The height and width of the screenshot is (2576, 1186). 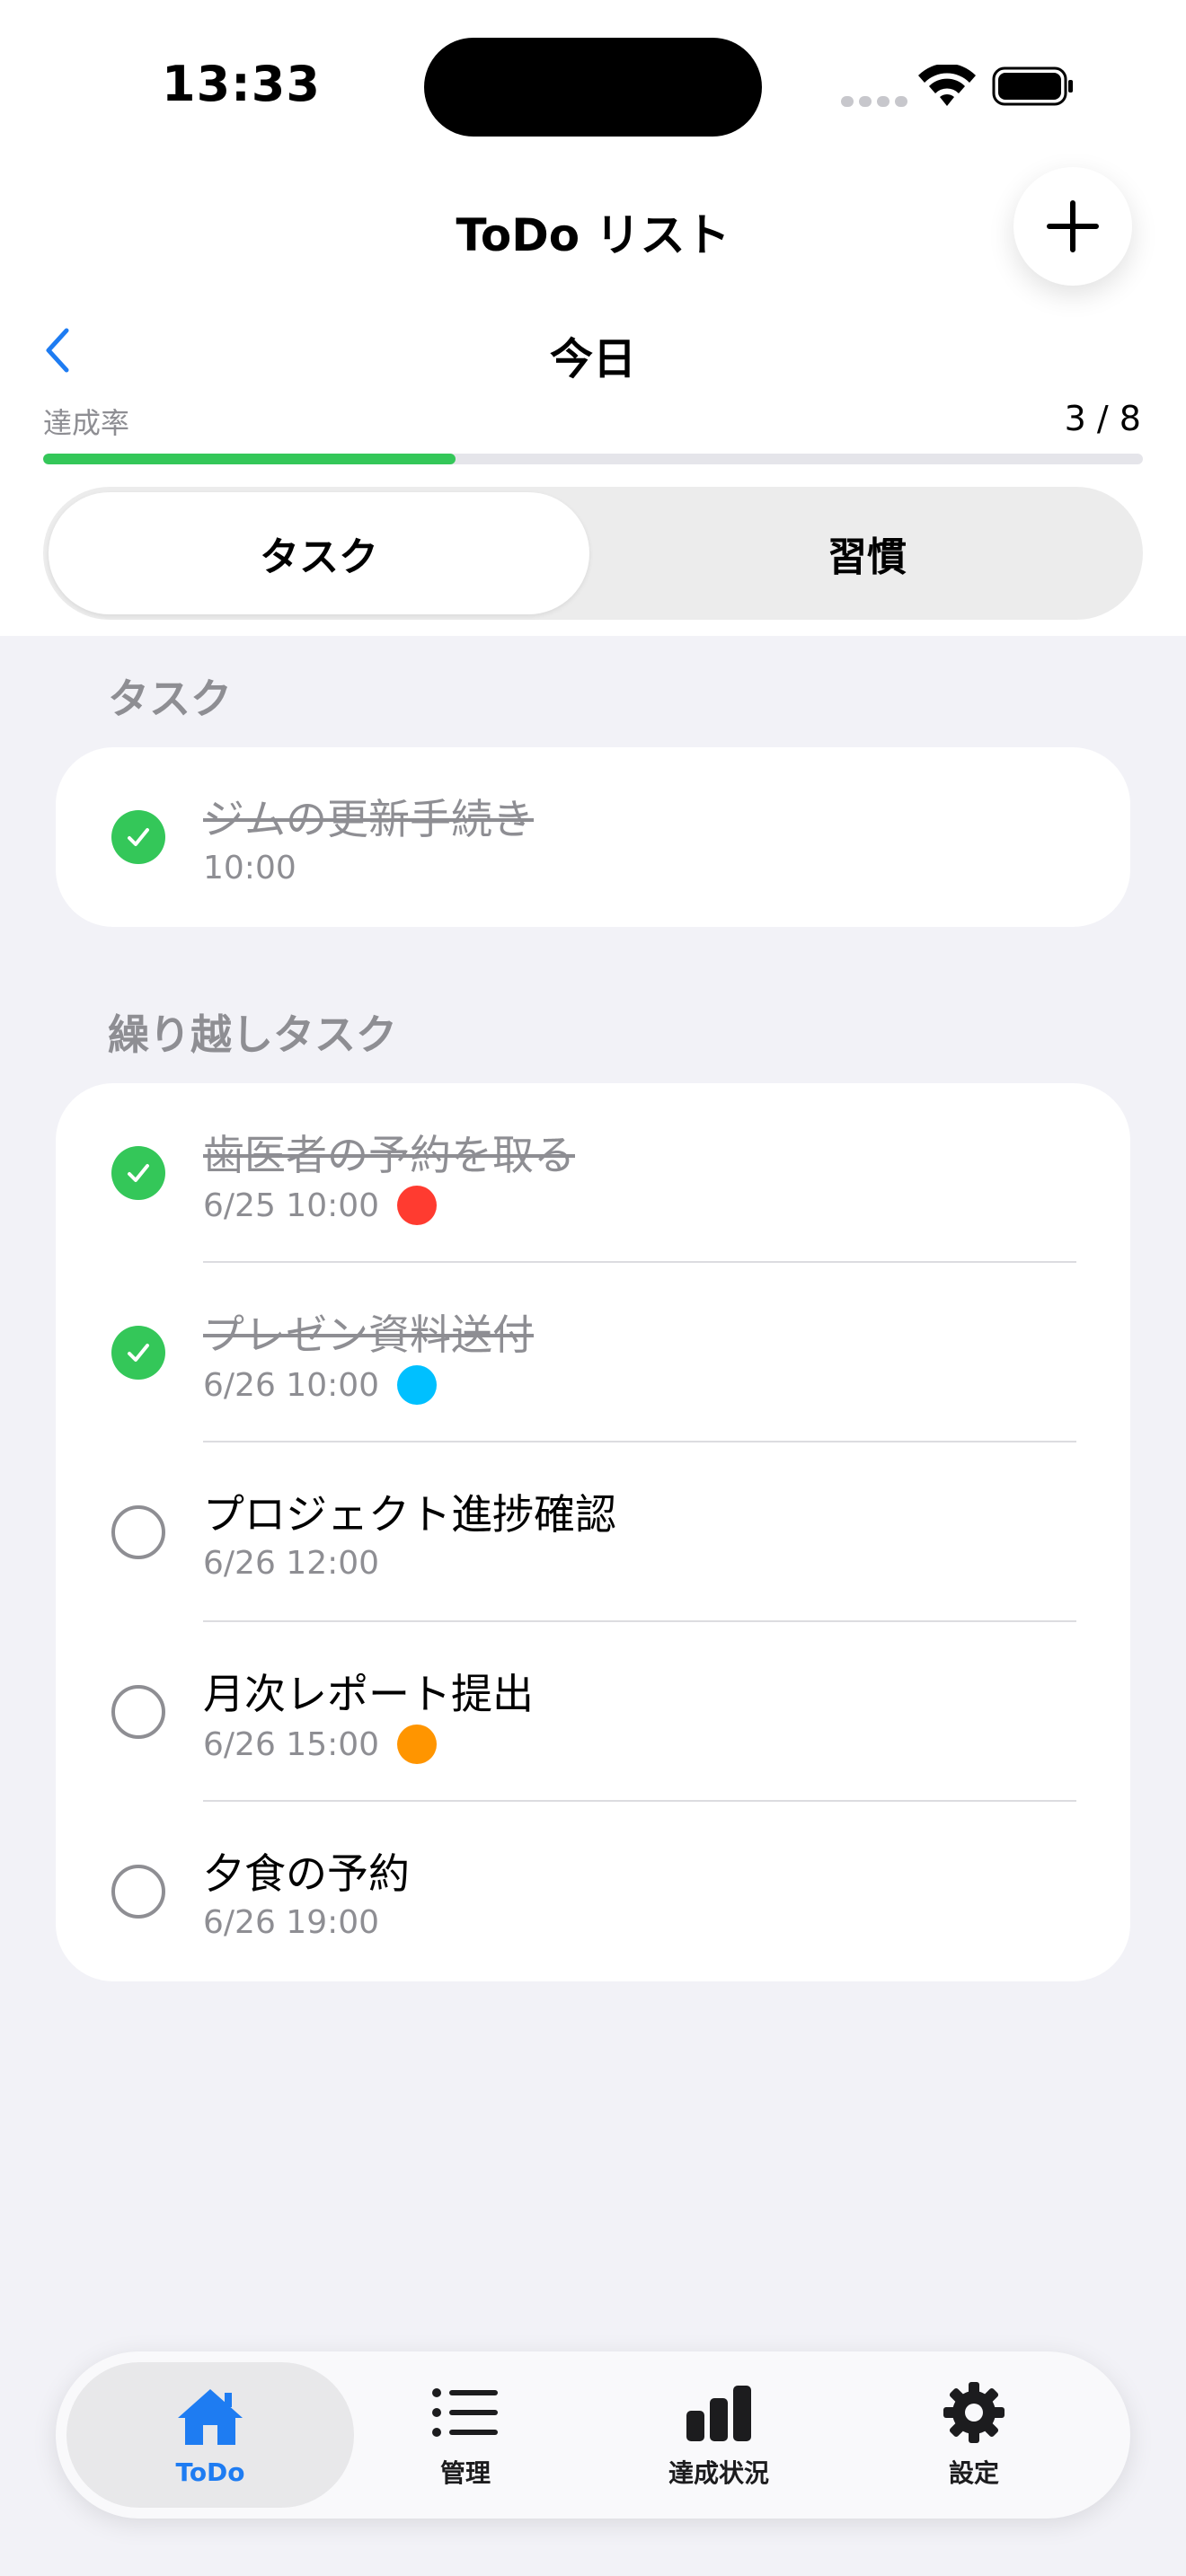 I want to click on task-time: 6/26 19:00, so click(x=291, y=1922).